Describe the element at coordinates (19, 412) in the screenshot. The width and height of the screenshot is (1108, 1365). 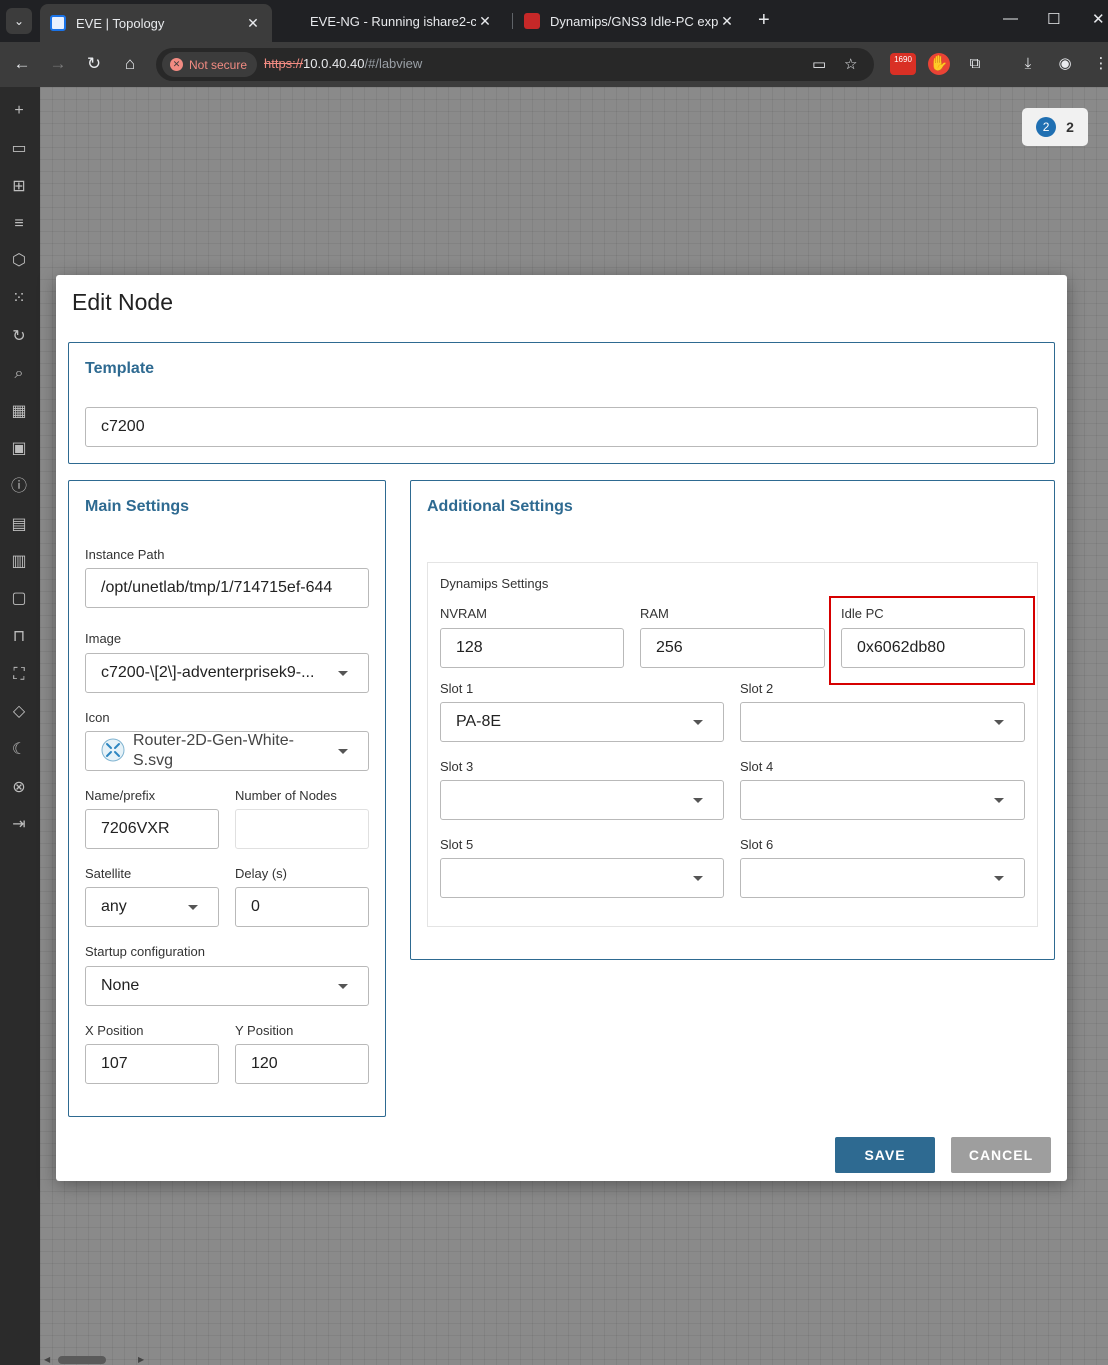
I see `map-icon: ▦` at that location.